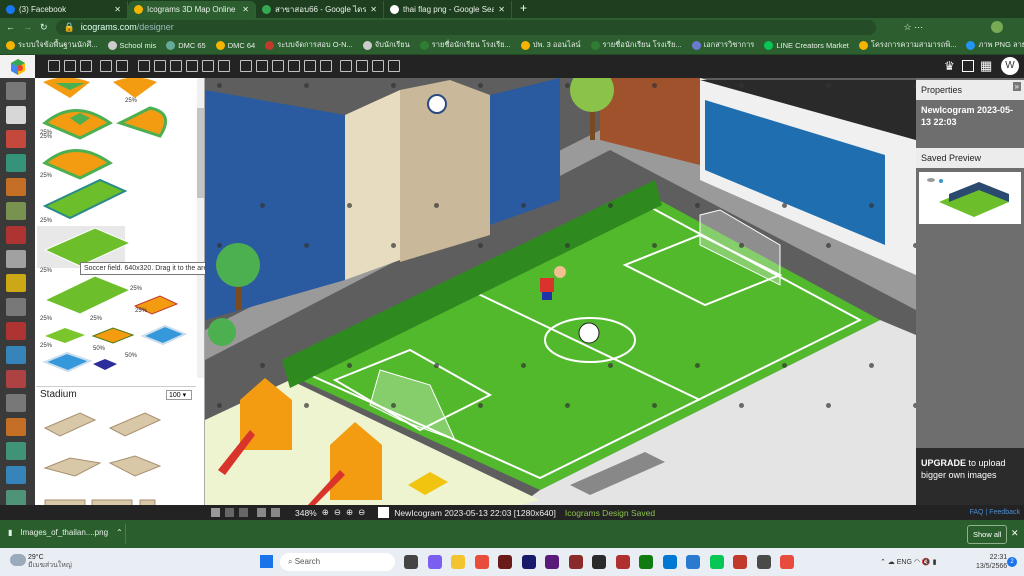  I want to click on color-swatch, so click(384, 512).